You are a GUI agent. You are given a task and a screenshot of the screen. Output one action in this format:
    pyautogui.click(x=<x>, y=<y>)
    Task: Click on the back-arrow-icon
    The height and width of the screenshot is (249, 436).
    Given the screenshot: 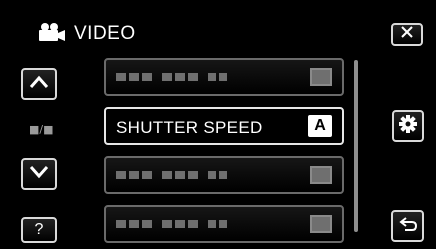 What is the action you would take?
    pyautogui.click(x=408, y=226)
    